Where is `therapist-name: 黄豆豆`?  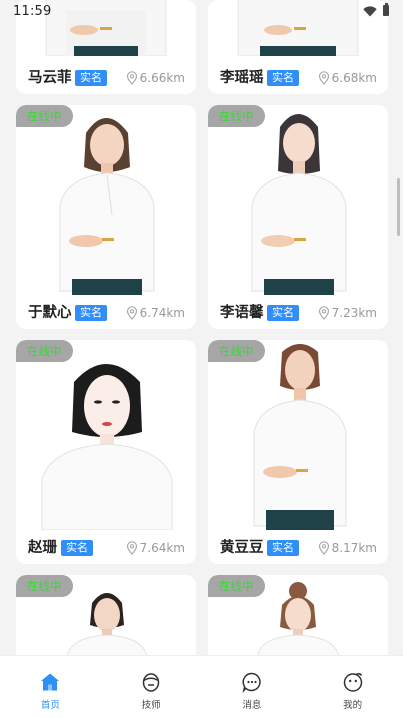 therapist-name: 黄豆豆 is located at coordinates (242, 548).